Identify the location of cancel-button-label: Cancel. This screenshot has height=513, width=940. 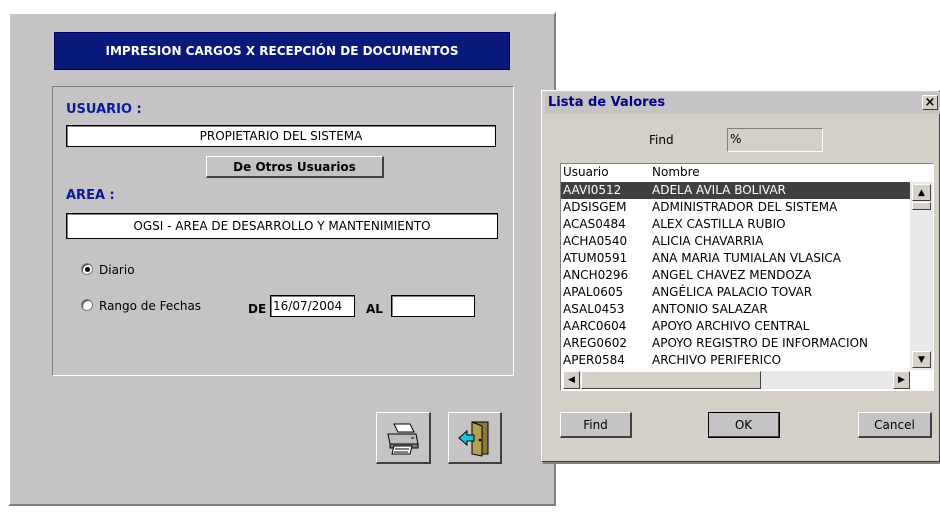
(894, 424).